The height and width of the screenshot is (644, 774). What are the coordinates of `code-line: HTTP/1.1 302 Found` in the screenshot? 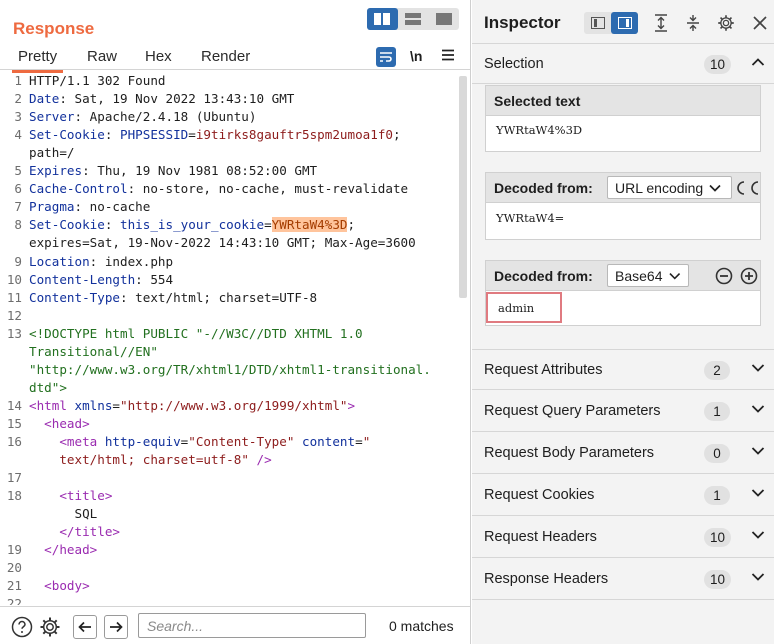 It's located at (97, 80).